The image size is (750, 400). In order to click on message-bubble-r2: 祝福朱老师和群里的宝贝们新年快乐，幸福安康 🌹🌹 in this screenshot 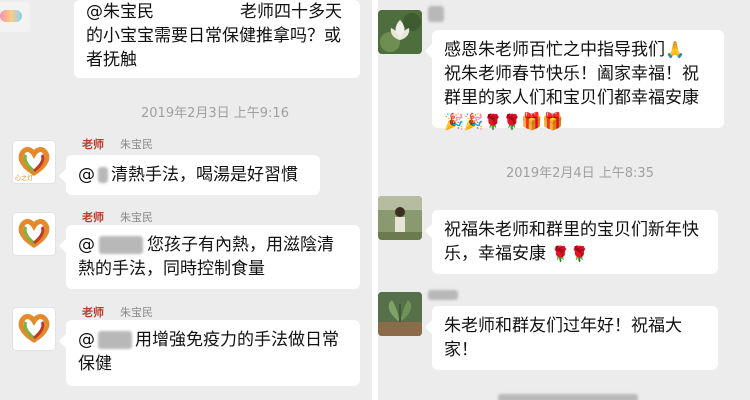, I will do `click(571, 242)`.